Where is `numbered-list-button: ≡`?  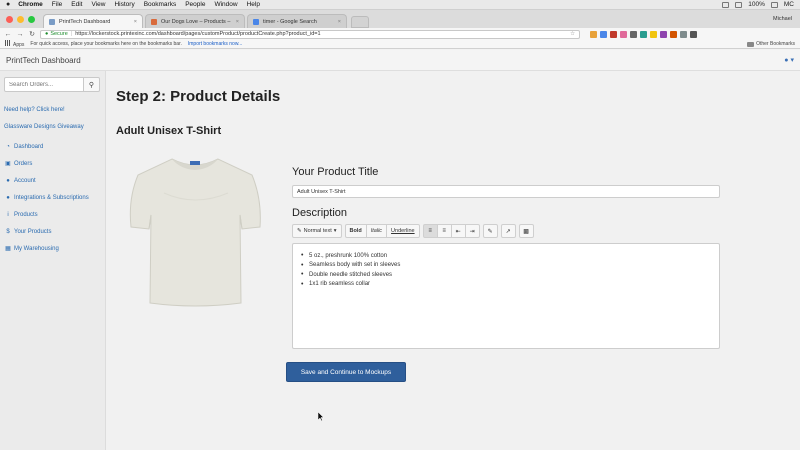
numbered-list-button: ≡ is located at coordinates (444, 231).